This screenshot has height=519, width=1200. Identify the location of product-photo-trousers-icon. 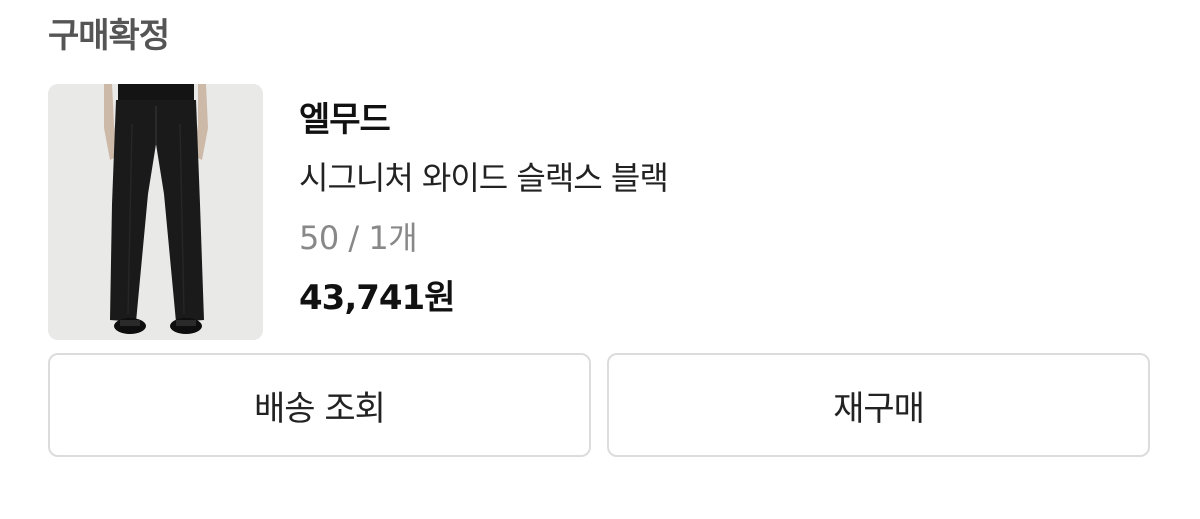
(155, 212).